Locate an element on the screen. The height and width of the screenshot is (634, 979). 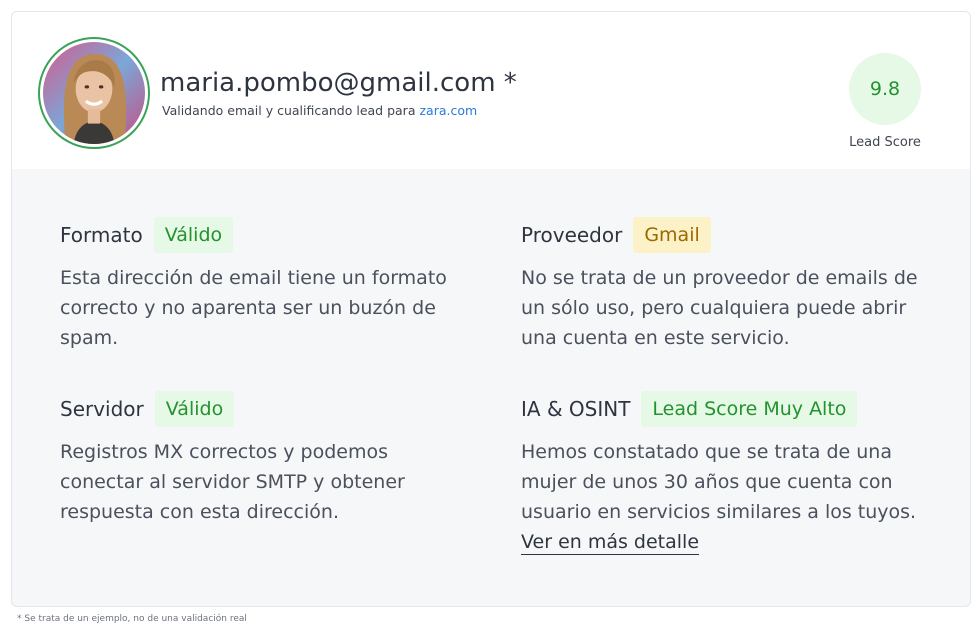
section-title-row: IA & OSINT Lead Score Muy Alto is located at coordinates (721, 409).